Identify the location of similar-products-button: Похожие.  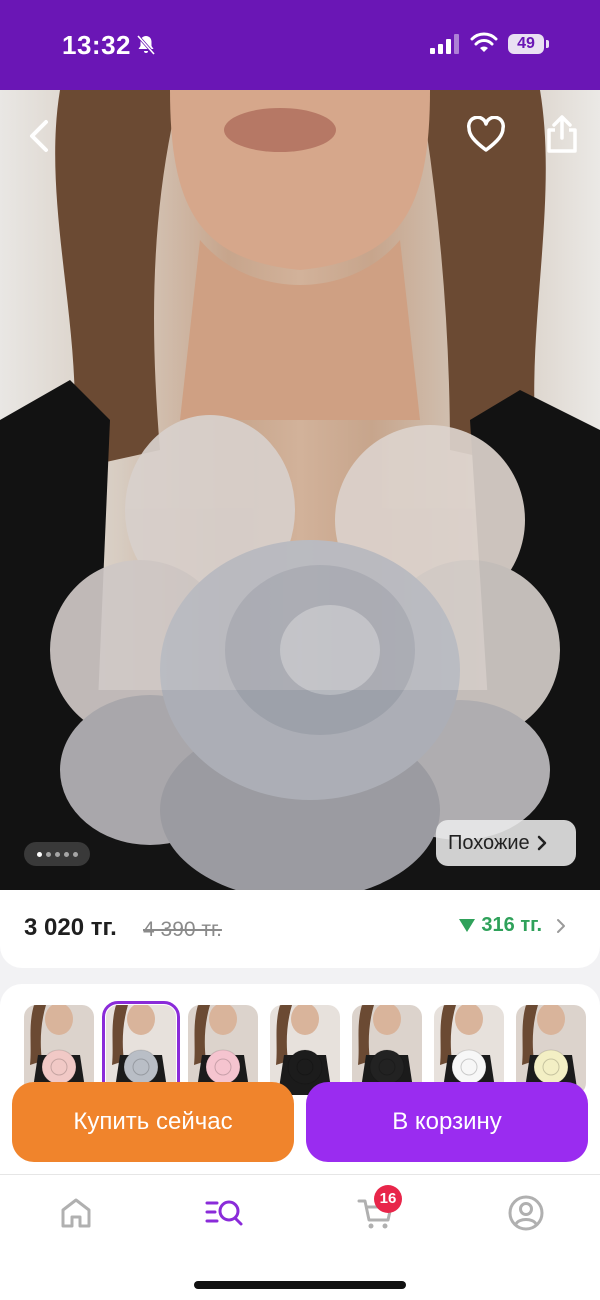
(506, 843).